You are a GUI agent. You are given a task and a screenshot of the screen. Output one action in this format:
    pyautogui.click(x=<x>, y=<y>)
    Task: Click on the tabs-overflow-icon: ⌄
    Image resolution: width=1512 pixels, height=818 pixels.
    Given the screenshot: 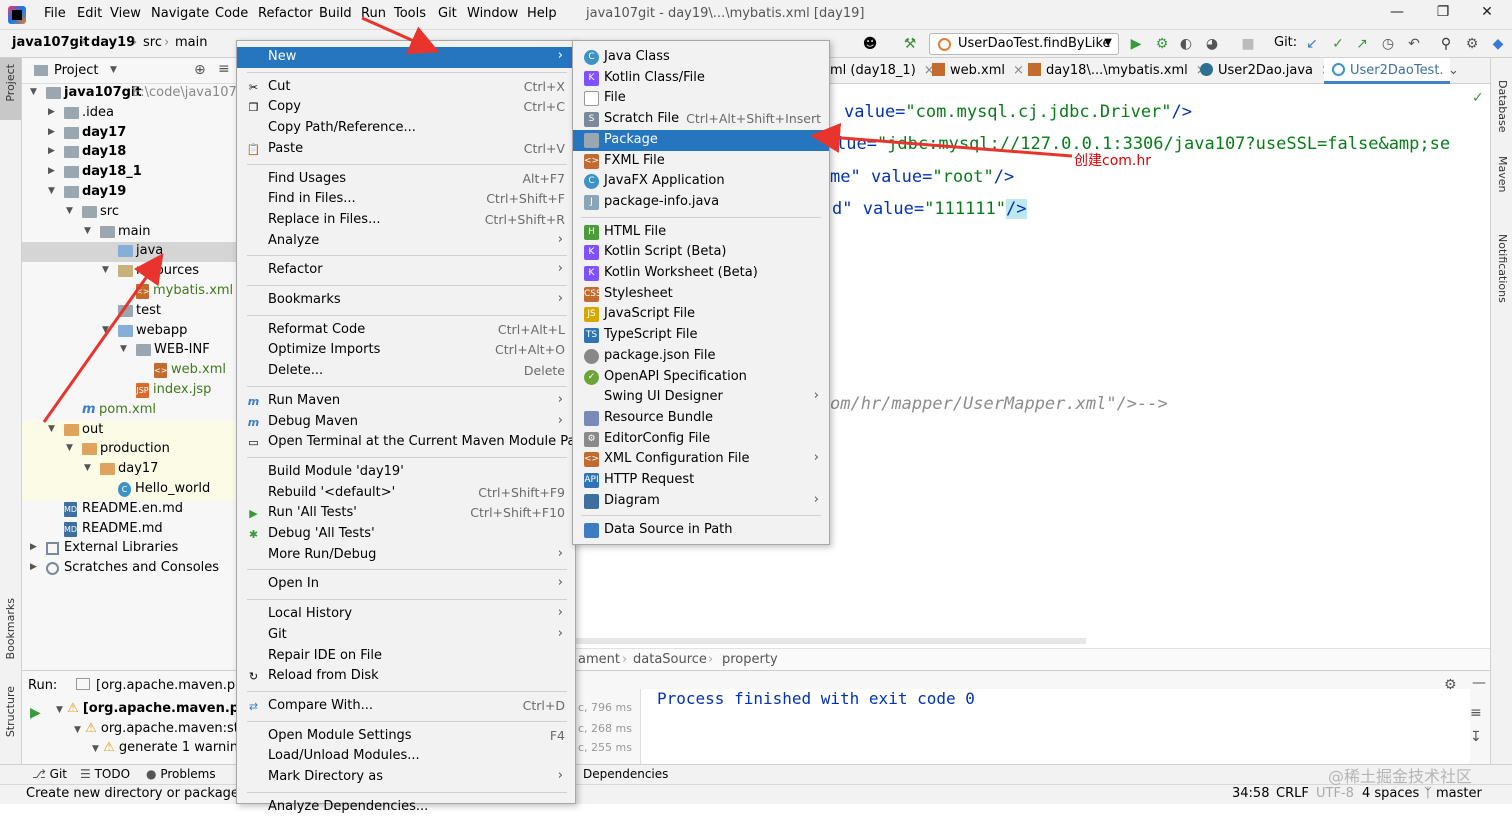 What is the action you would take?
    pyautogui.click(x=1453, y=70)
    